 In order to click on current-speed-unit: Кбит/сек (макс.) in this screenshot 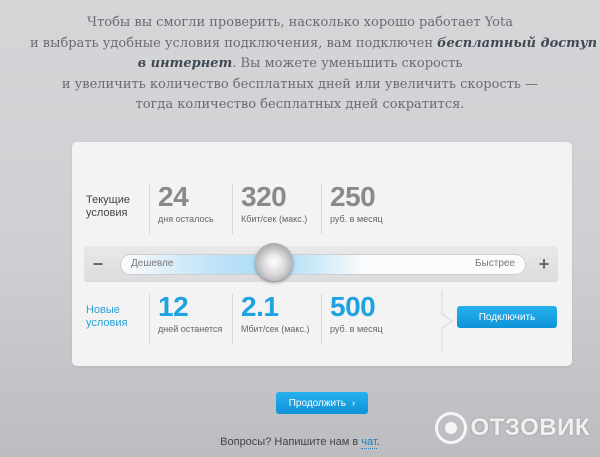, I will do `click(274, 219)`.